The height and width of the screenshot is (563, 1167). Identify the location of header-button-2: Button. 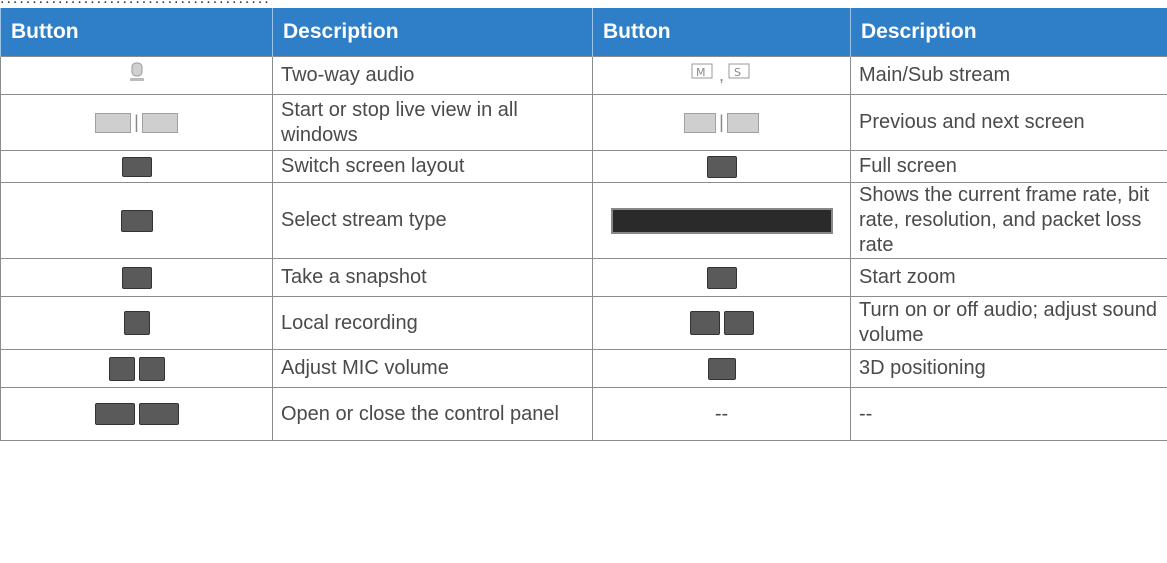
(721, 32).